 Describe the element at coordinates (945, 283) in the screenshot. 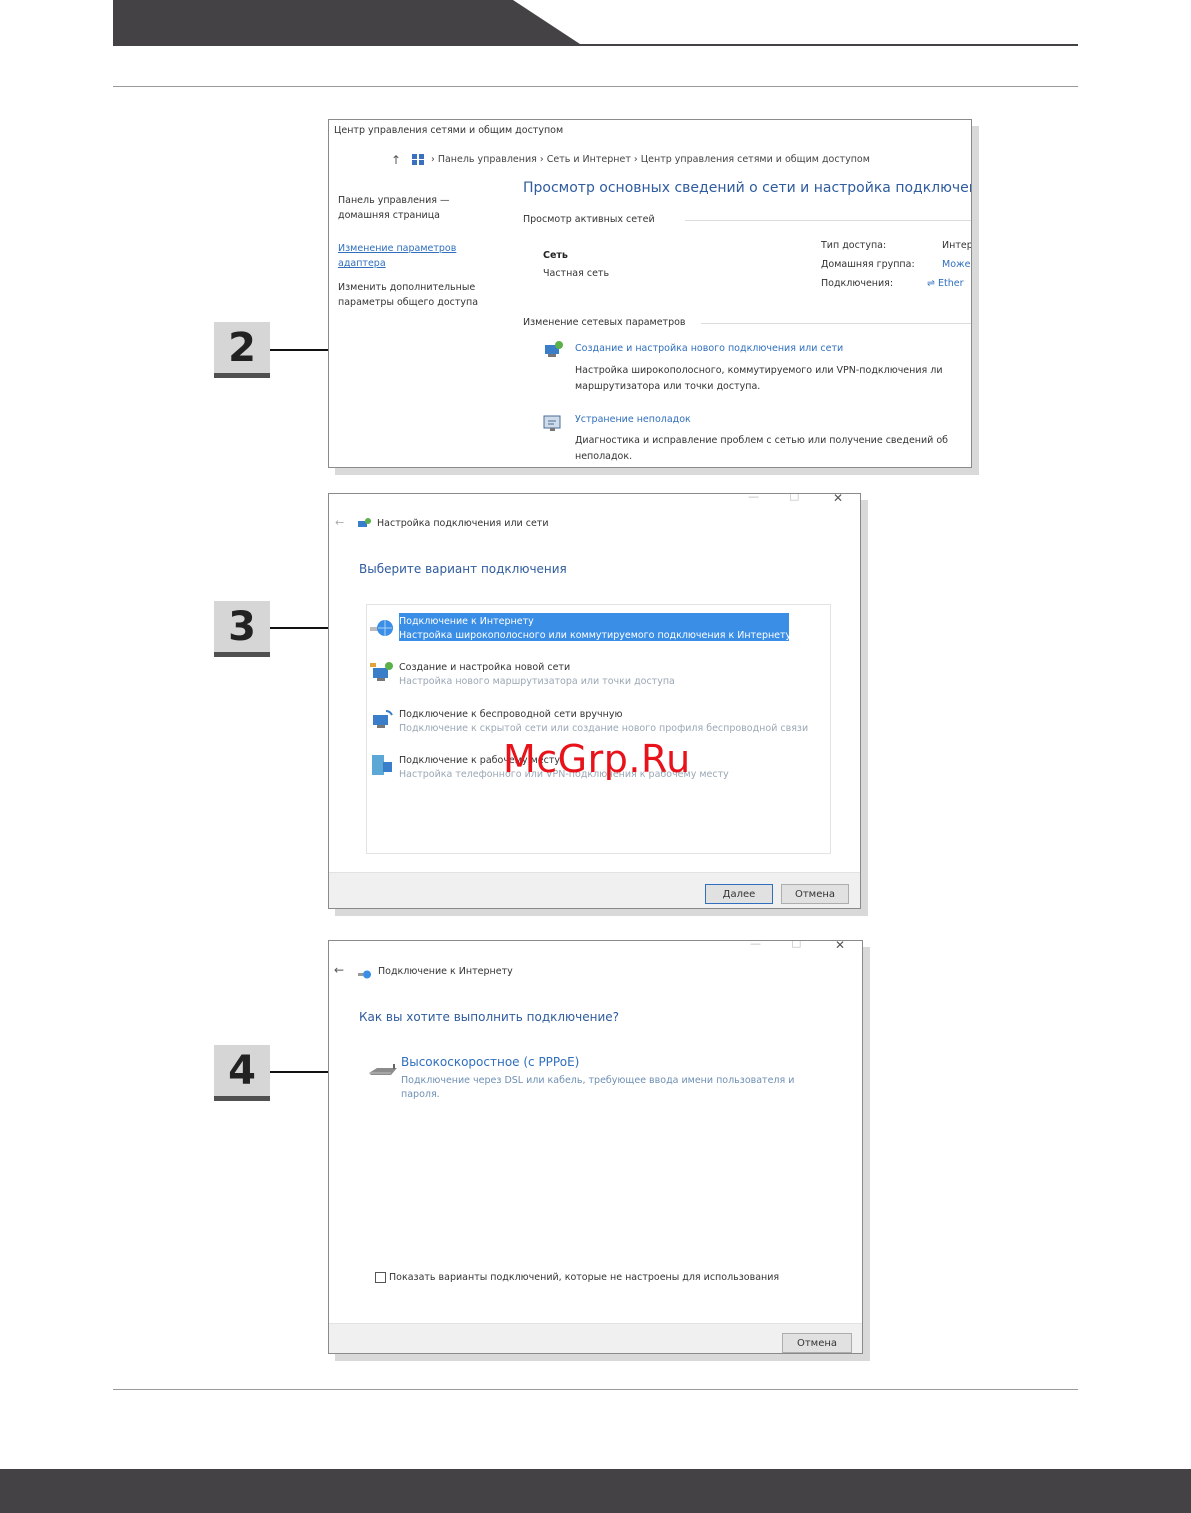

I see `ethernet-link: ⇌ Ether` at that location.